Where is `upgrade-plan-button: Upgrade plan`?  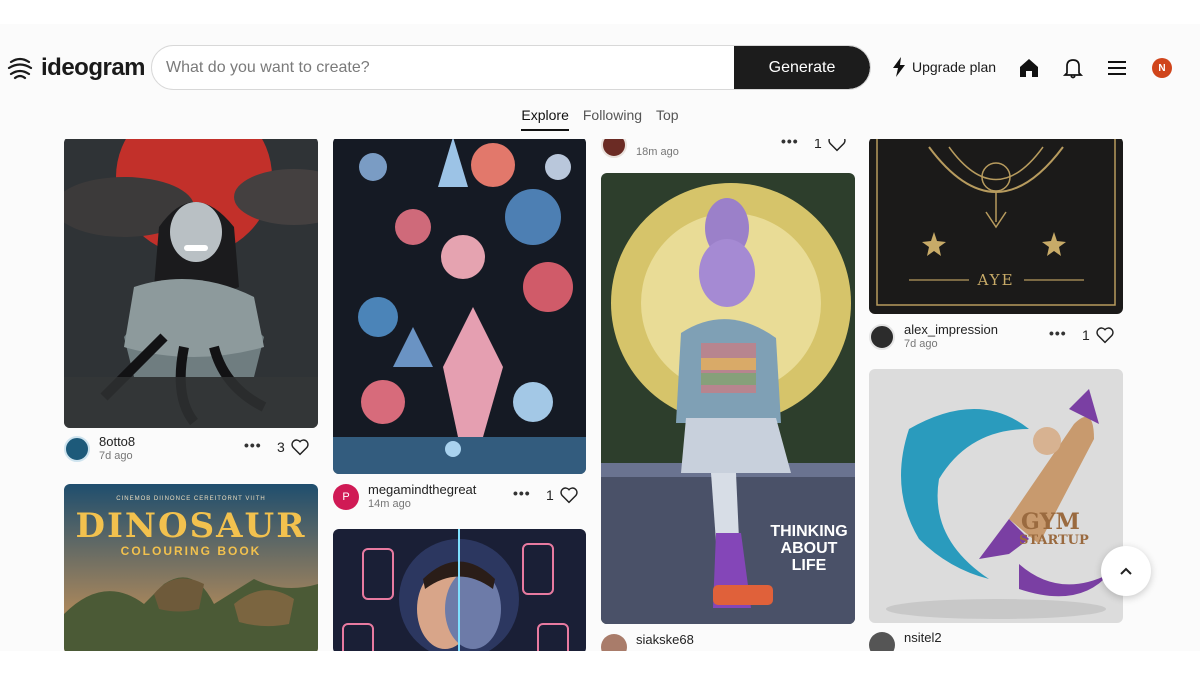 upgrade-plan-button: Upgrade plan is located at coordinates (944, 67).